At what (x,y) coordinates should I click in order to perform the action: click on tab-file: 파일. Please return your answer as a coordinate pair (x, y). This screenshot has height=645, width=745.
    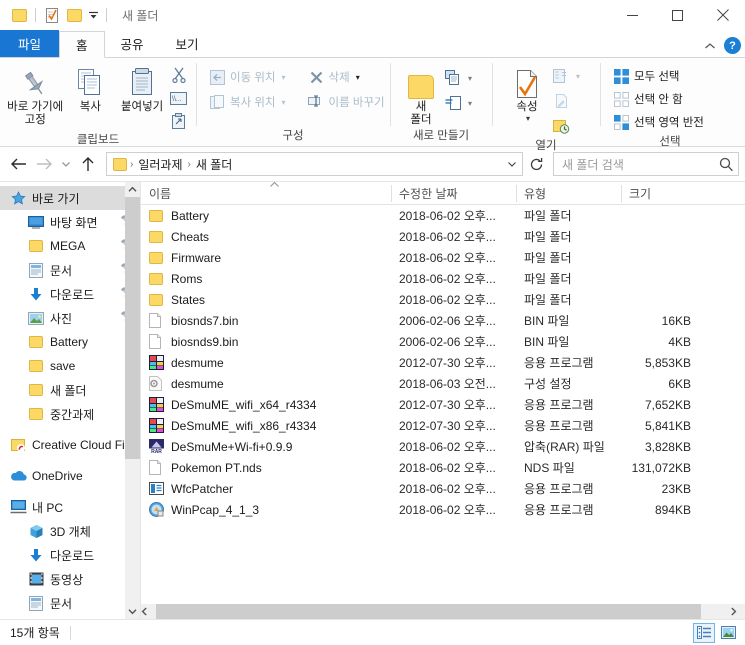
    Looking at the image, I should click on (30, 43).